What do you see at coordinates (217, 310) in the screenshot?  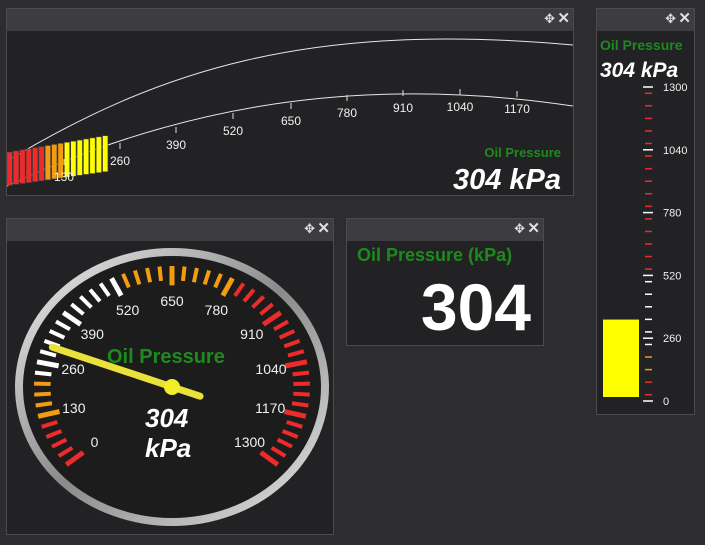 I see `dial-gauge-tick-label: 780` at bounding box center [217, 310].